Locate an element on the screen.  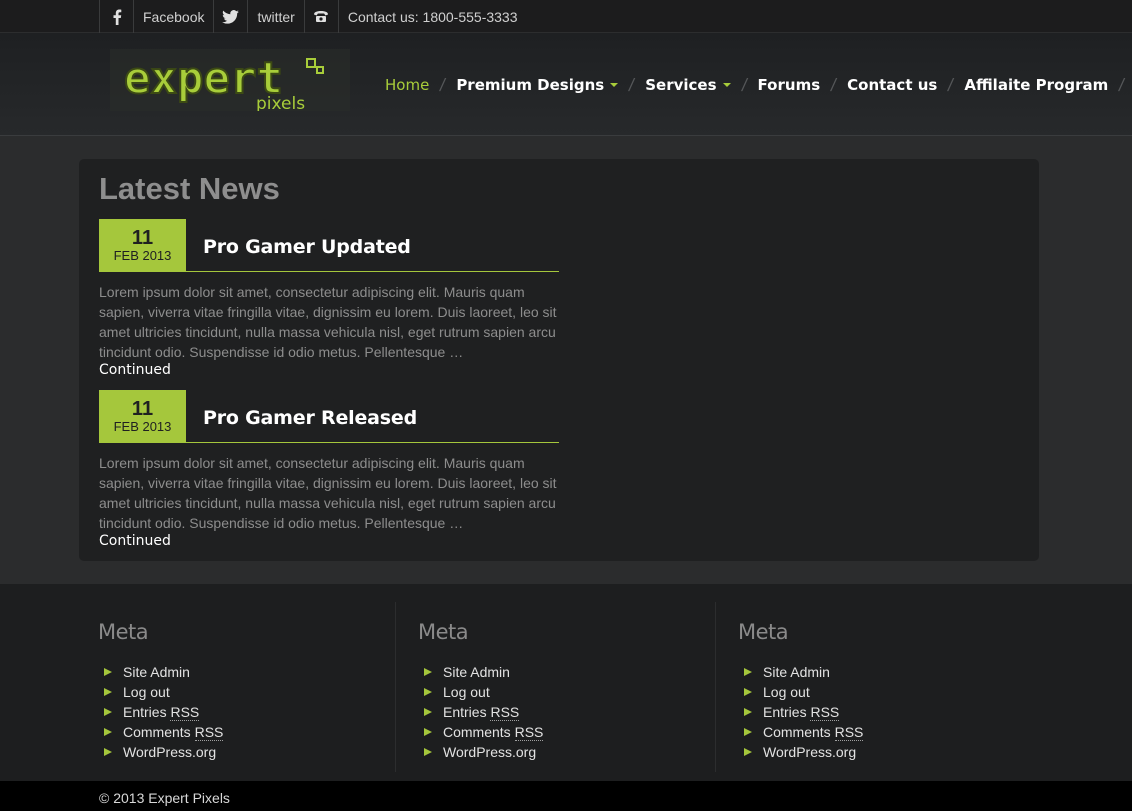
contact-phone: Contact us: 1800-555-3333 is located at coordinates (432, 16).